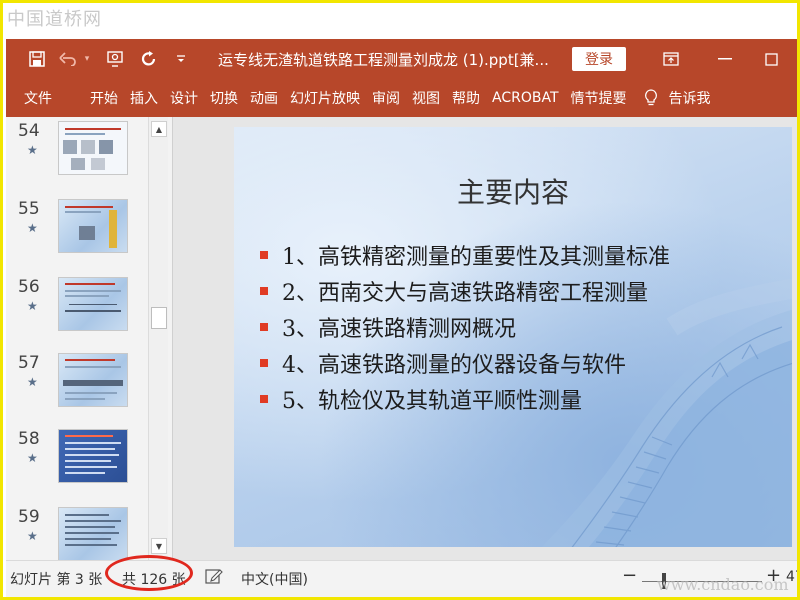  What do you see at coordinates (29, 287) in the screenshot?
I see `thumbnail-number: 56` at bounding box center [29, 287].